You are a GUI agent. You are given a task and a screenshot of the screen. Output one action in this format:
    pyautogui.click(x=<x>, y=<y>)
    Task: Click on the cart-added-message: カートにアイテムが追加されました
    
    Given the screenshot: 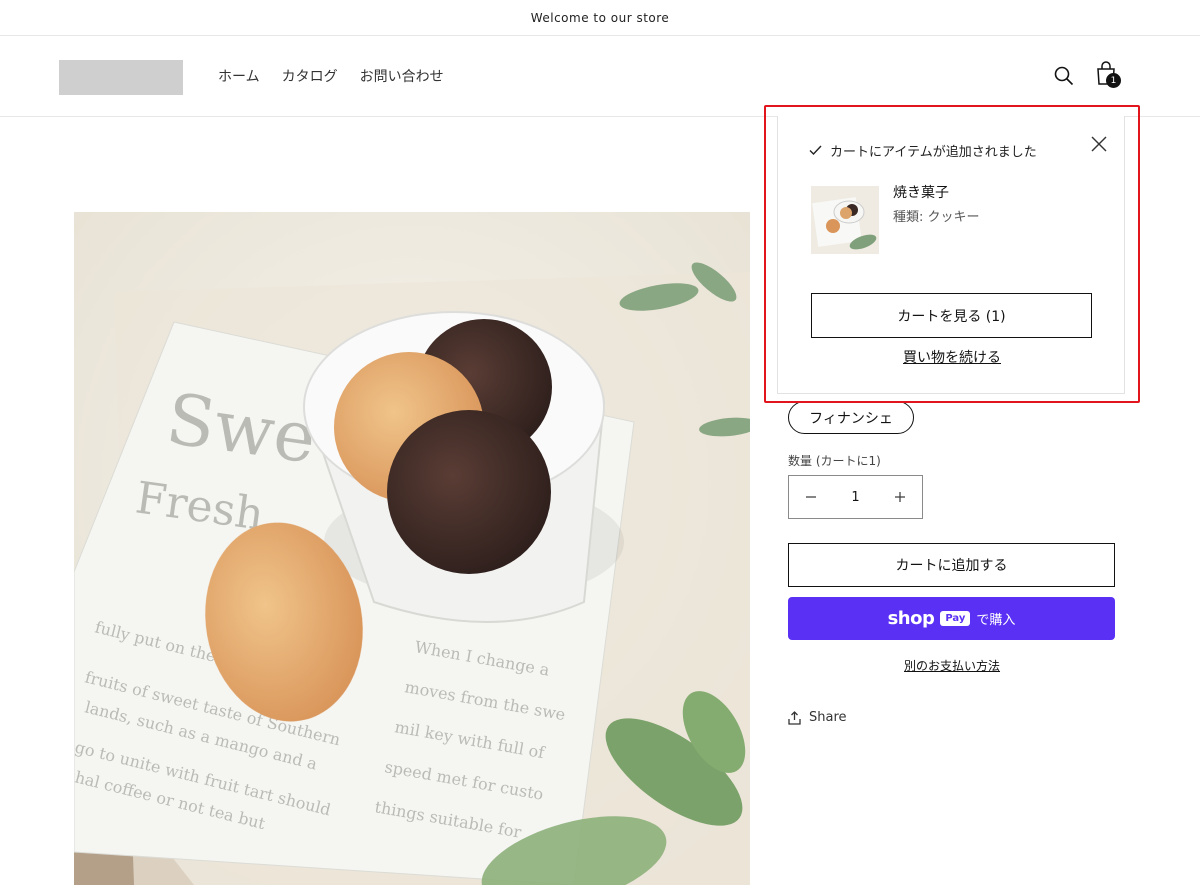 What is the action you would take?
    pyautogui.click(x=923, y=150)
    